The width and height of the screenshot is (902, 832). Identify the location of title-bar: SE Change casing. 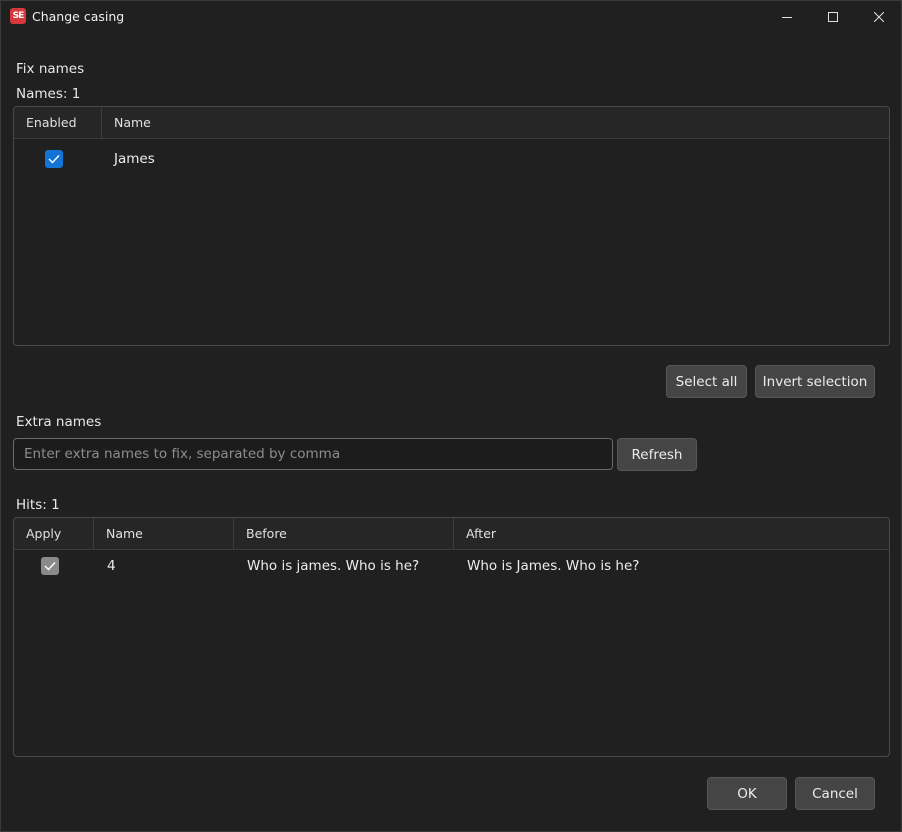
(451, 16).